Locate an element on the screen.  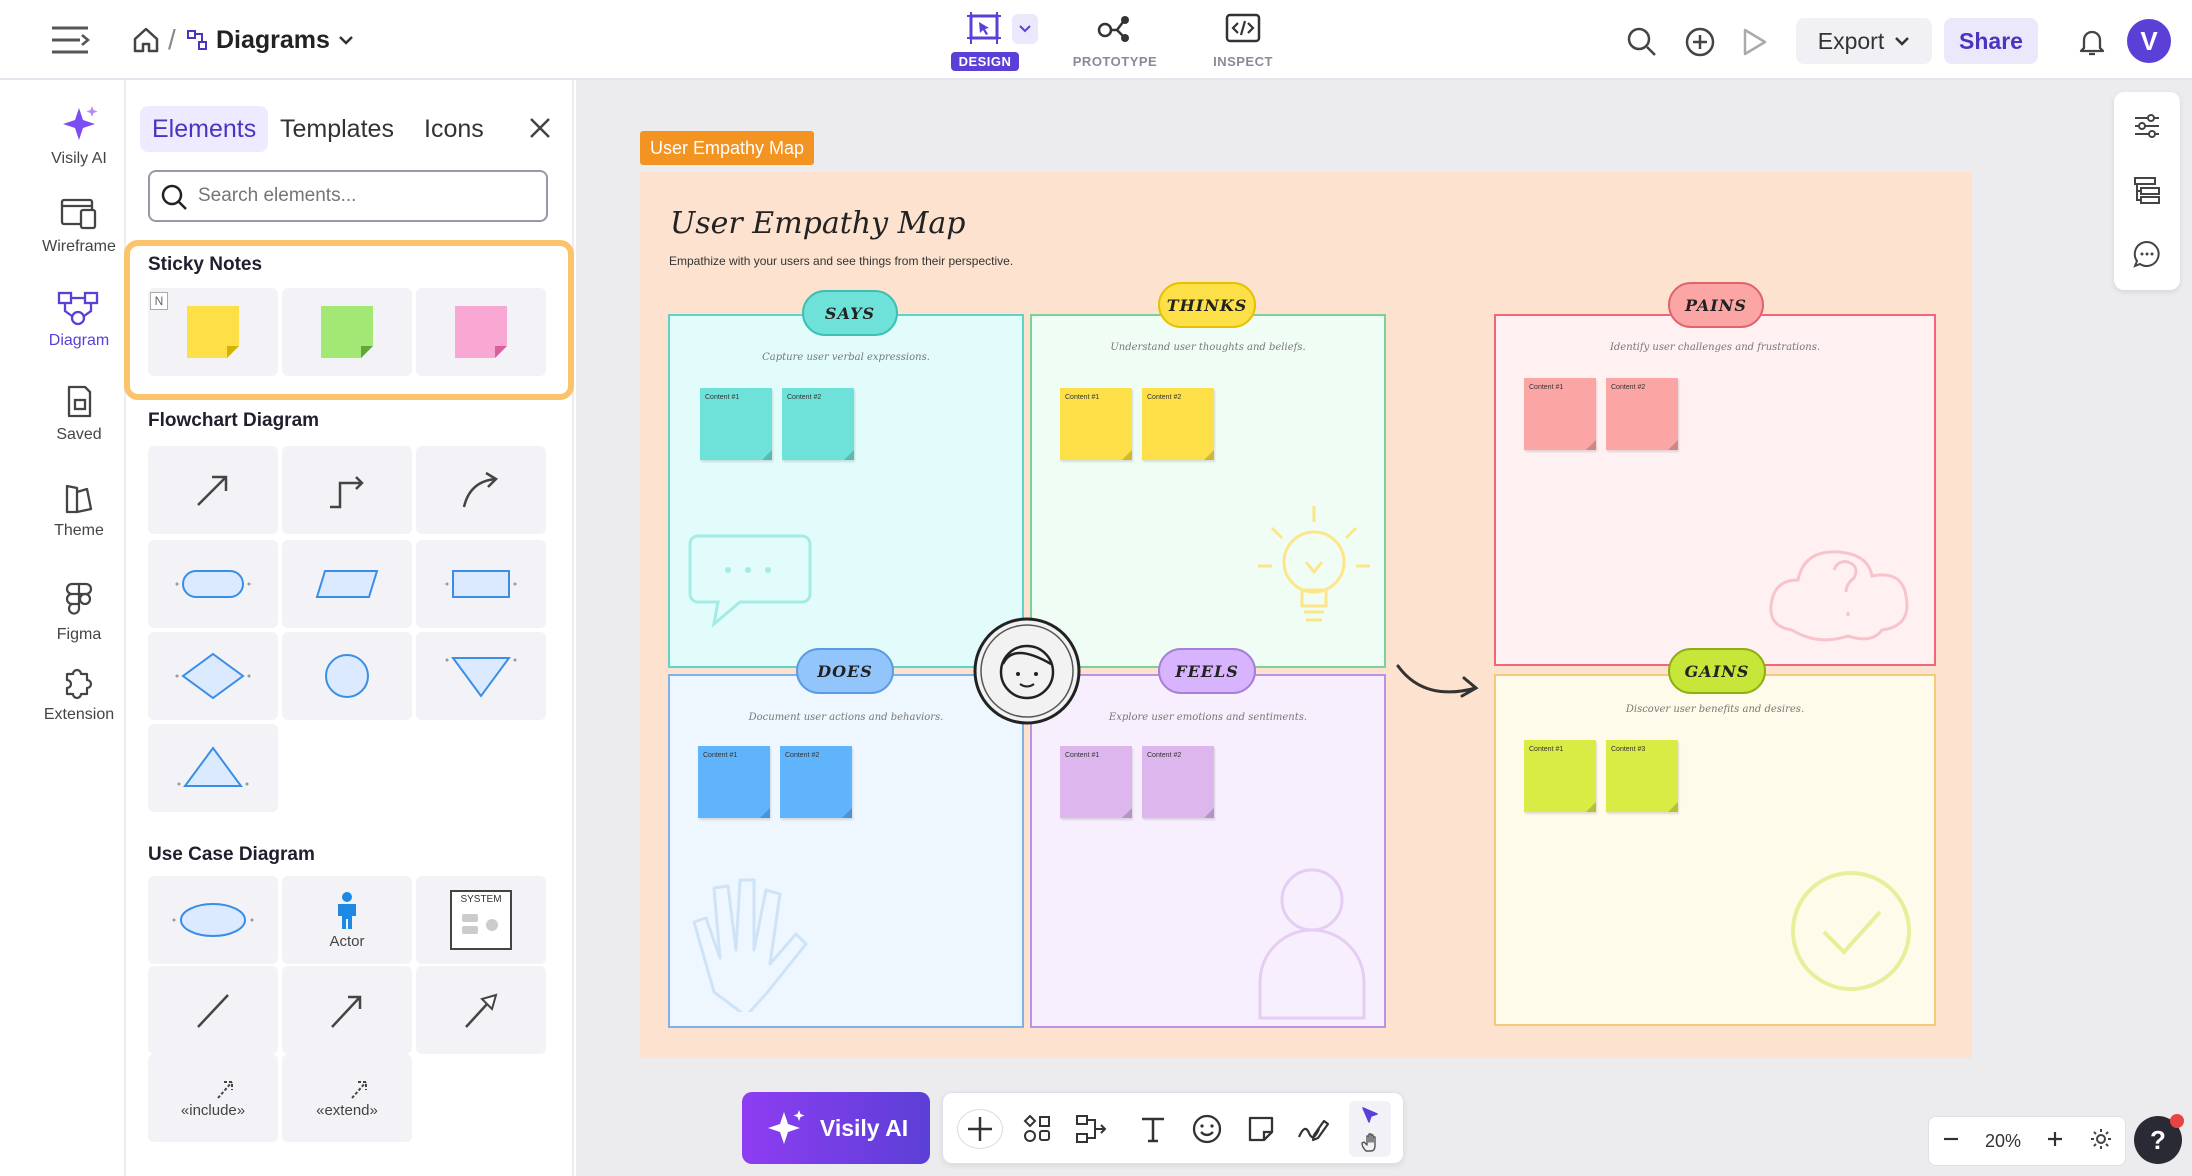
share-button: Share is located at coordinates (1991, 41).